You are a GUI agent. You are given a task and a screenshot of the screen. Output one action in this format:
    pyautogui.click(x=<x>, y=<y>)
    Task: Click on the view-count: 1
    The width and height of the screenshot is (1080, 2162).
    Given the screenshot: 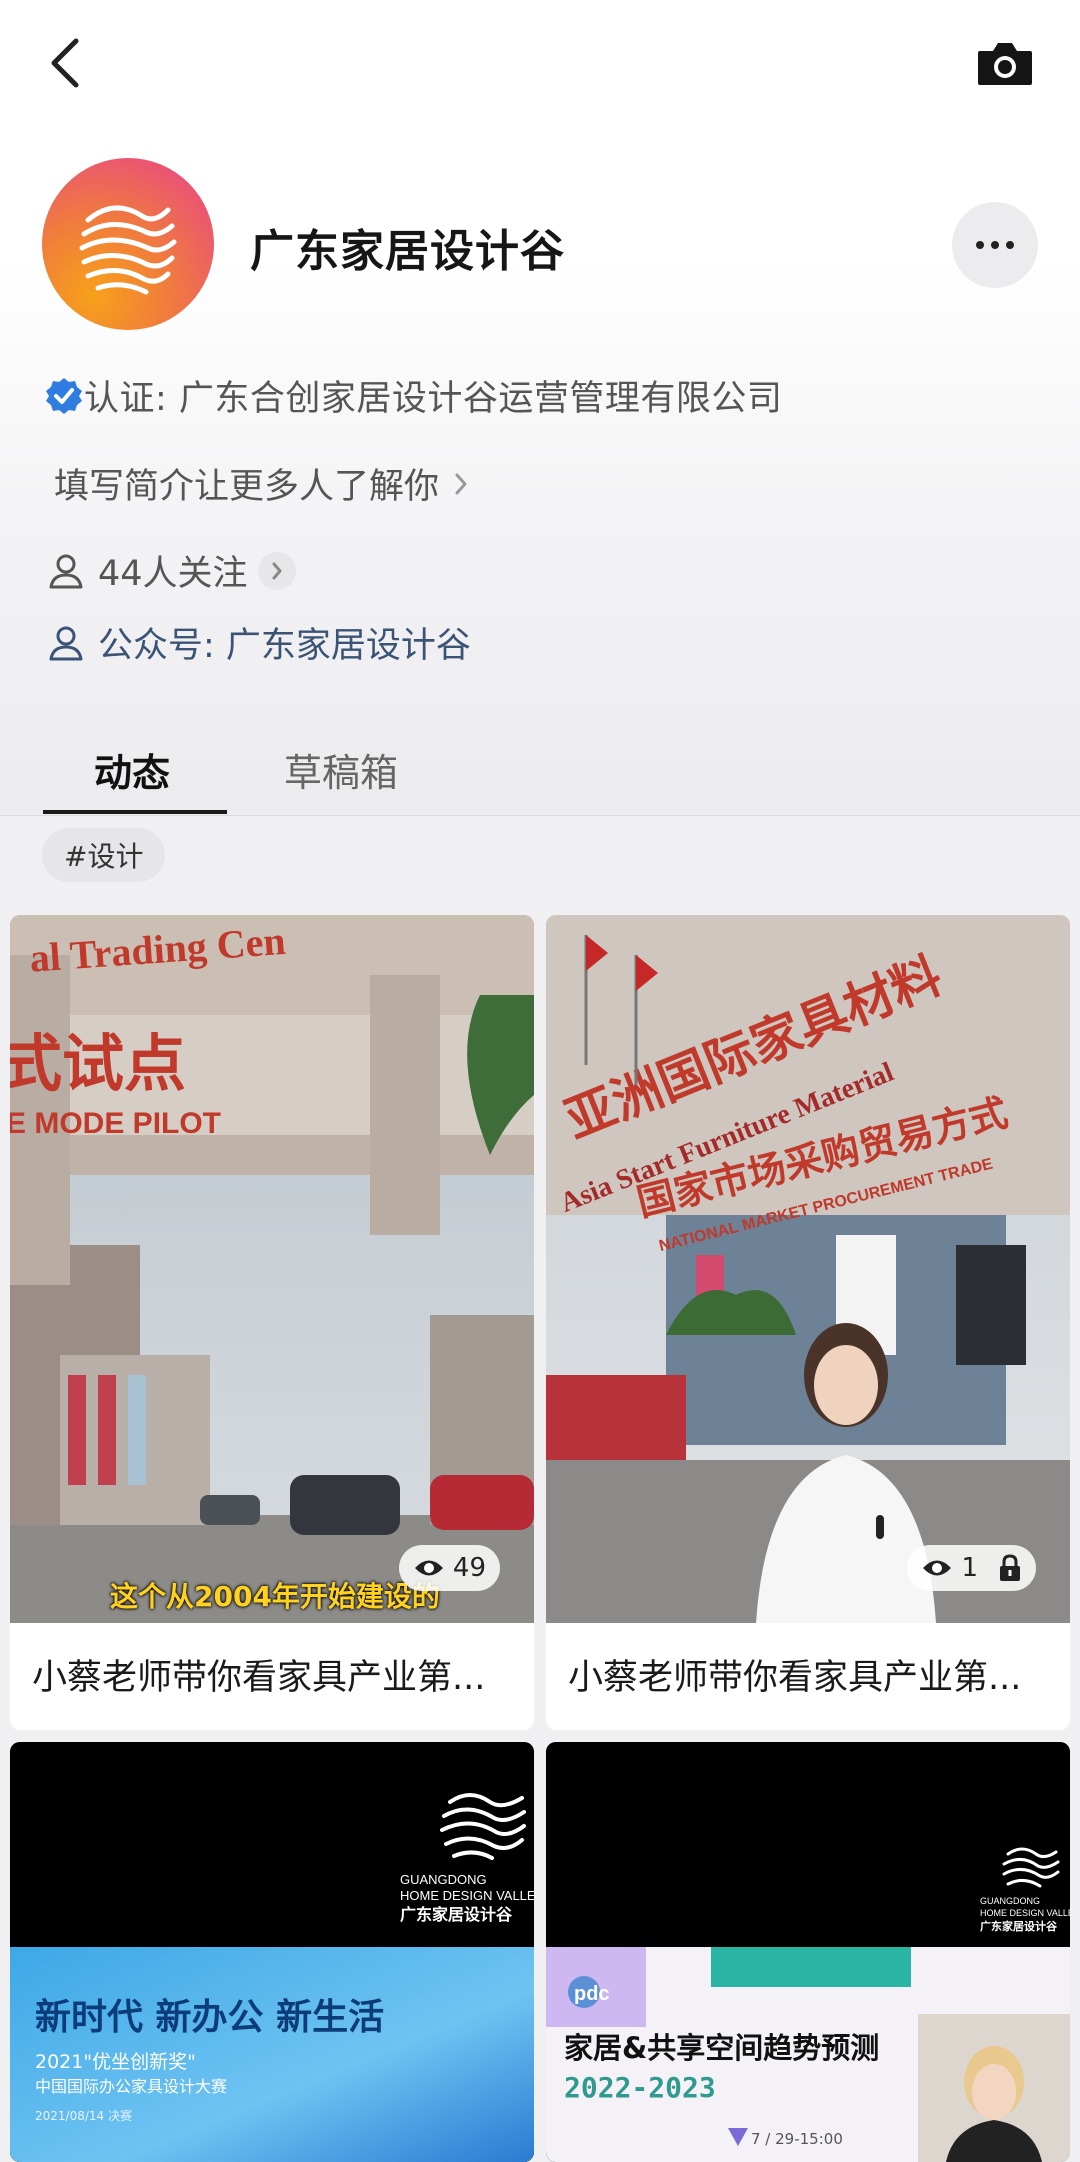 What is the action you would take?
    pyautogui.click(x=969, y=1568)
    